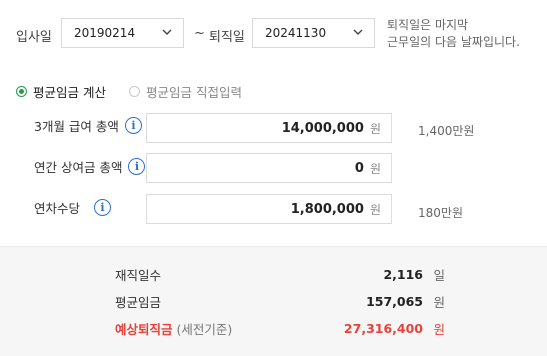 This screenshot has width=547, height=356. I want to click on leave-date-label: 퇴직일, so click(227, 37).